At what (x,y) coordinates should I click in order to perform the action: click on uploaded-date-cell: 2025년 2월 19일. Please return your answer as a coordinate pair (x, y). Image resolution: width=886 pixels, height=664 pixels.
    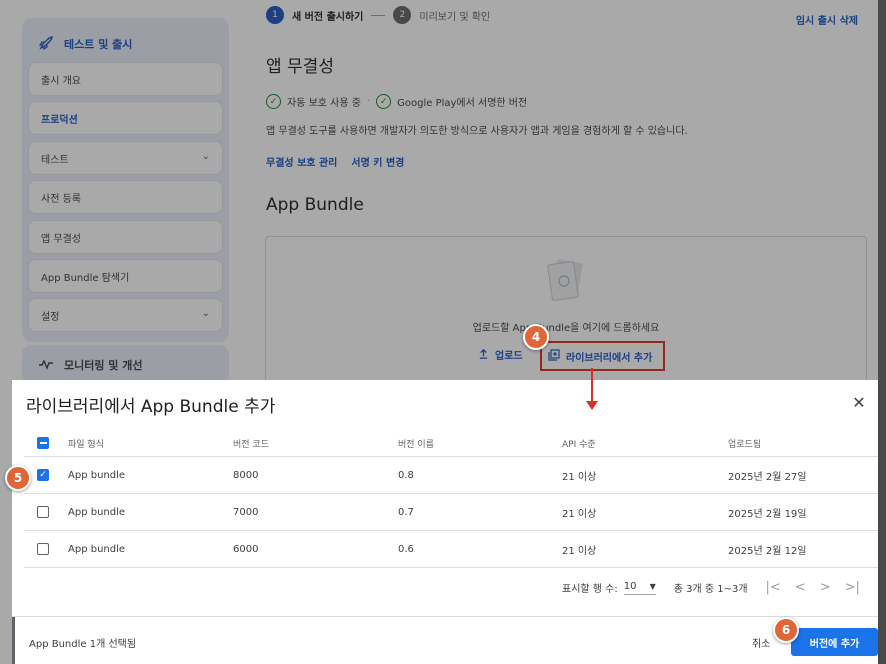
    Looking at the image, I should click on (767, 514).